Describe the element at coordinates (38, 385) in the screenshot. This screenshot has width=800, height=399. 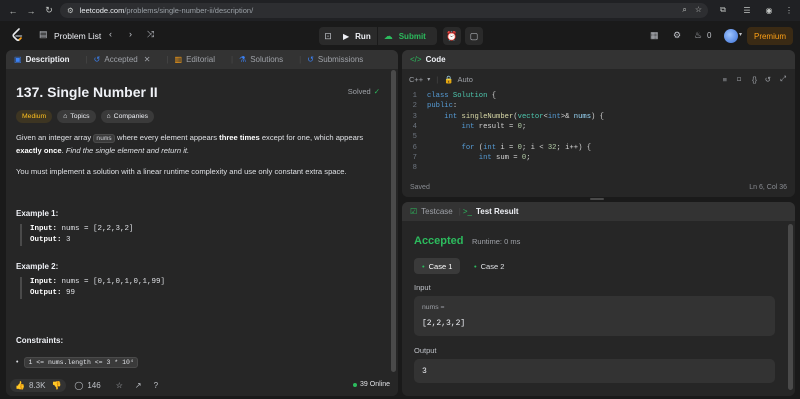
I see `like-button: 👍 8.3K 👎` at that location.